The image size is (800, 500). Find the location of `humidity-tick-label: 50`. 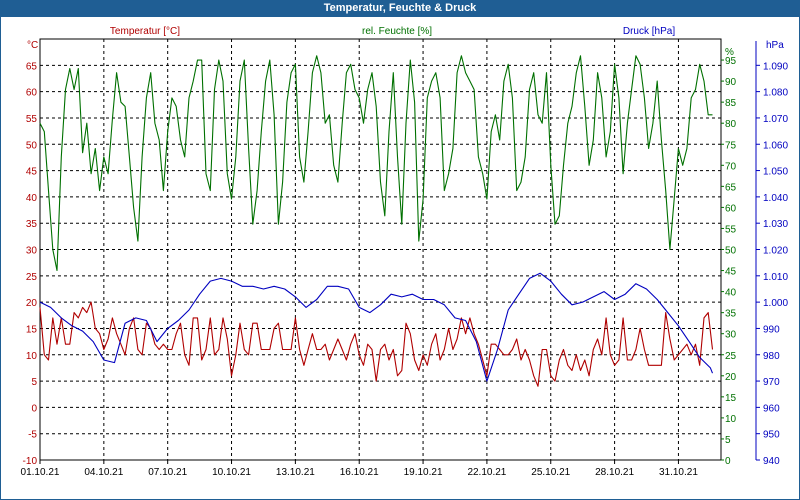

humidity-tick-label: 50 is located at coordinates (731, 251).